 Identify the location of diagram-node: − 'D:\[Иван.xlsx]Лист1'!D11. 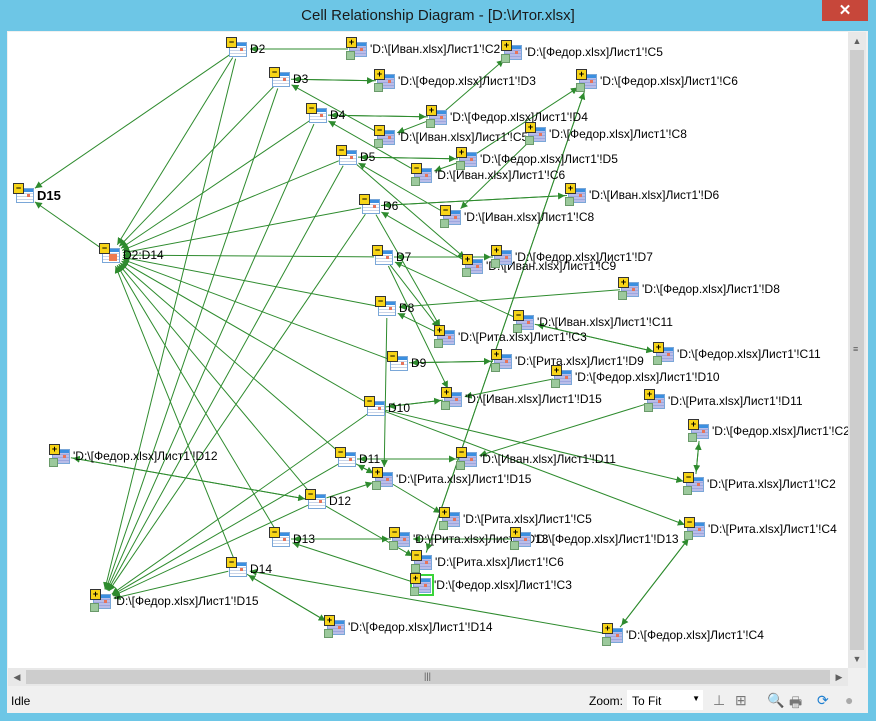
(536, 458).